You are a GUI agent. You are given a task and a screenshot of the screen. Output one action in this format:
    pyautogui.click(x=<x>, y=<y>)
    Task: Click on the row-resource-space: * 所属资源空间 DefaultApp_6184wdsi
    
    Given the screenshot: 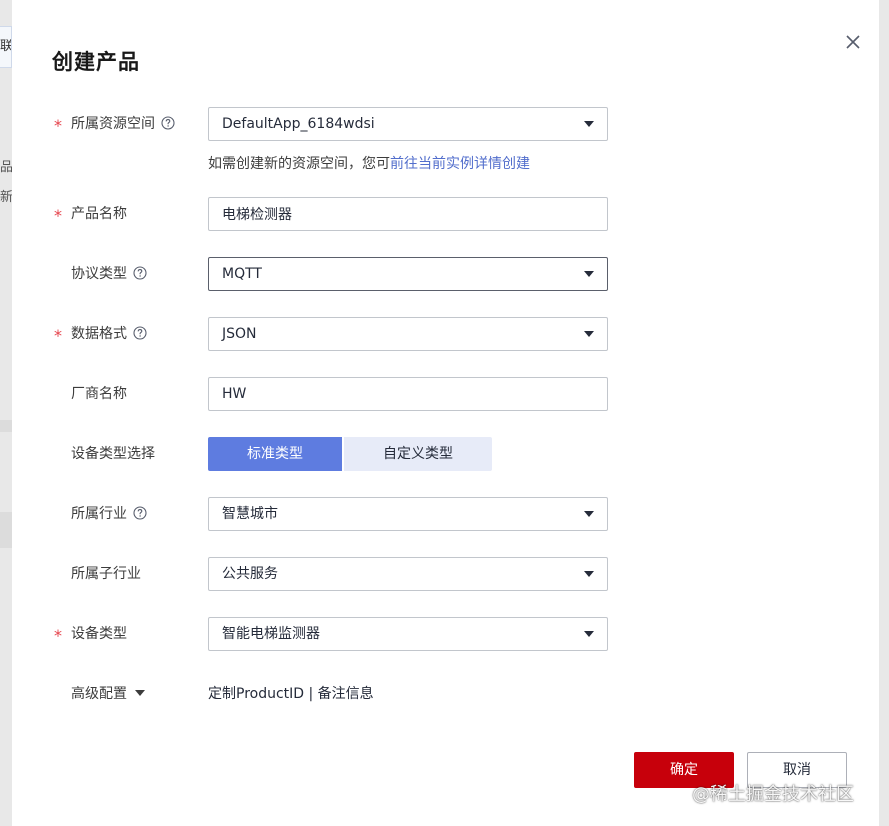 What is the action you would take?
    pyautogui.click(x=445, y=124)
    